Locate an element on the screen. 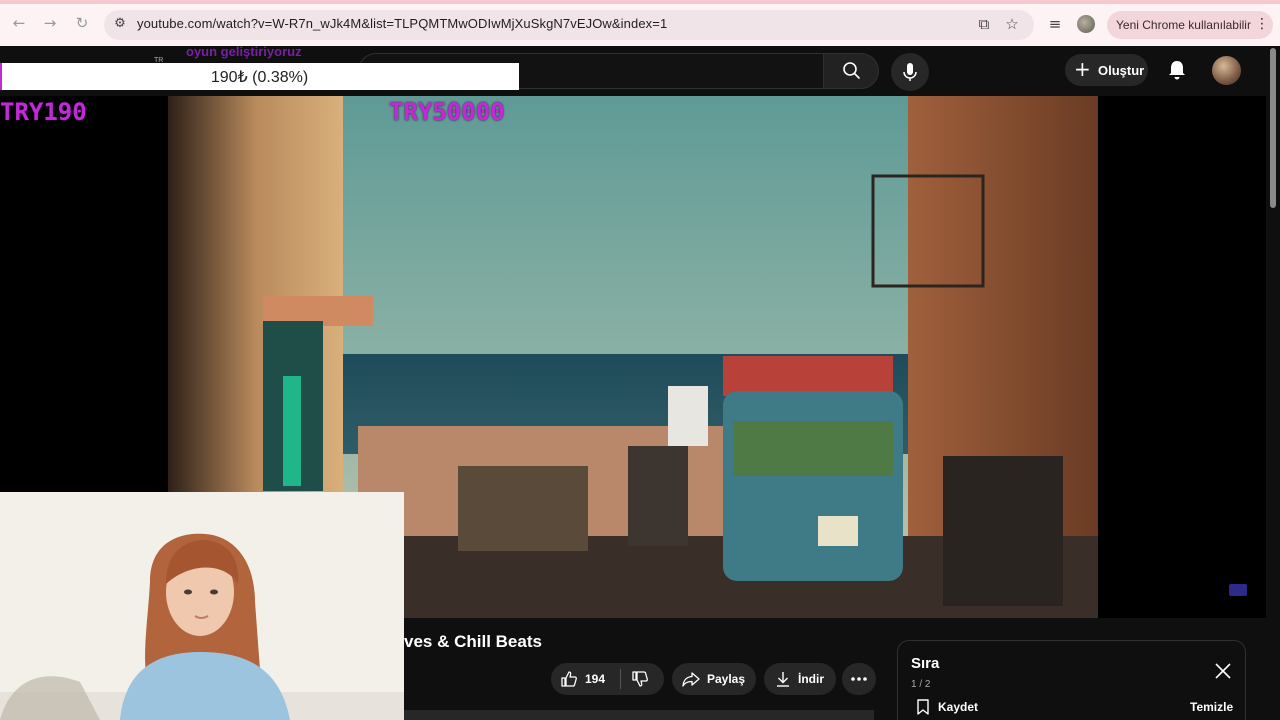  search-icon is located at coordinates (851, 70).